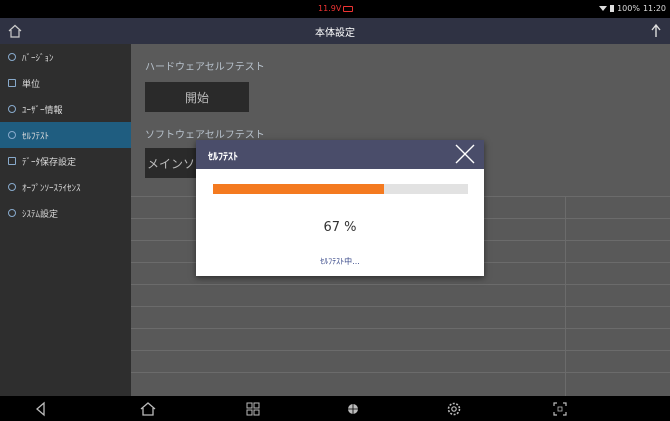 Image resolution: width=670 pixels, height=421 pixels. I want to click on sidebar-item-label: ﾊﾞｰｼﾞｮﾝ, so click(38, 58).